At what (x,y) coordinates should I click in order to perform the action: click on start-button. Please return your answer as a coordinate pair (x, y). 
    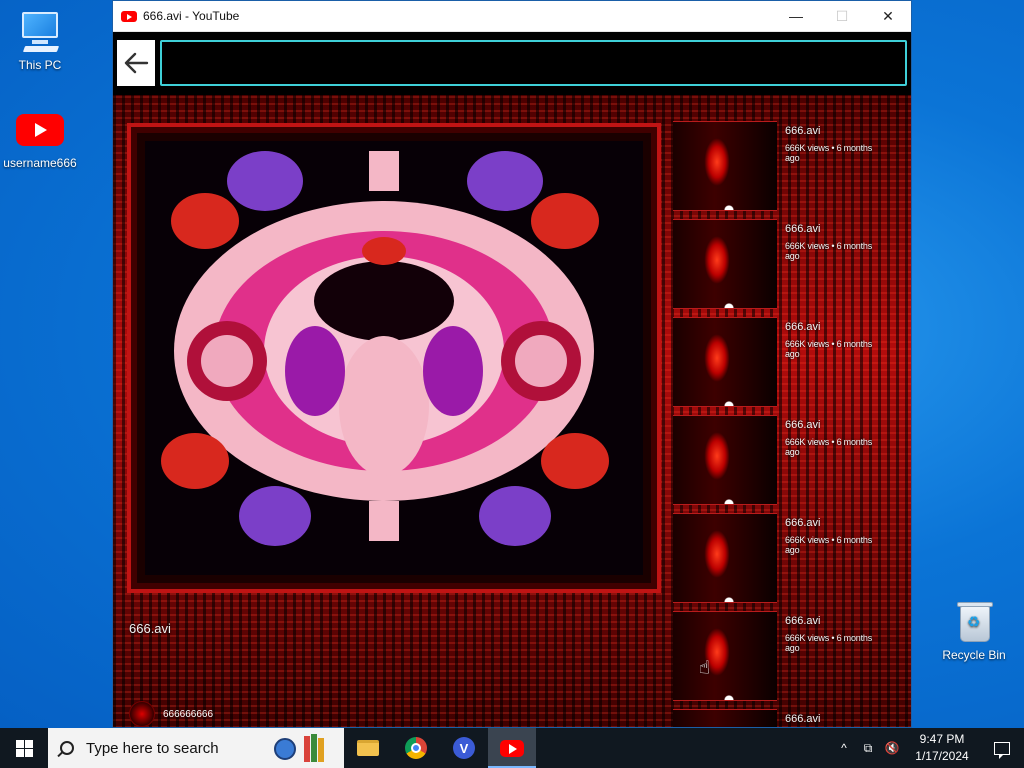
    Looking at the image, I should click on (24, 748).